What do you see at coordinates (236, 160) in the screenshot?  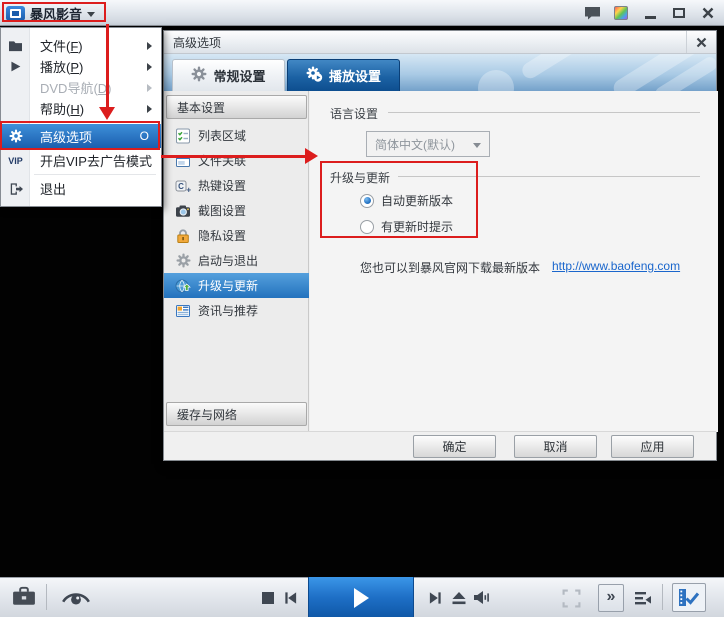 I see `sidebar-item-file-association: 文件关联` at bounding box center [236, 160].